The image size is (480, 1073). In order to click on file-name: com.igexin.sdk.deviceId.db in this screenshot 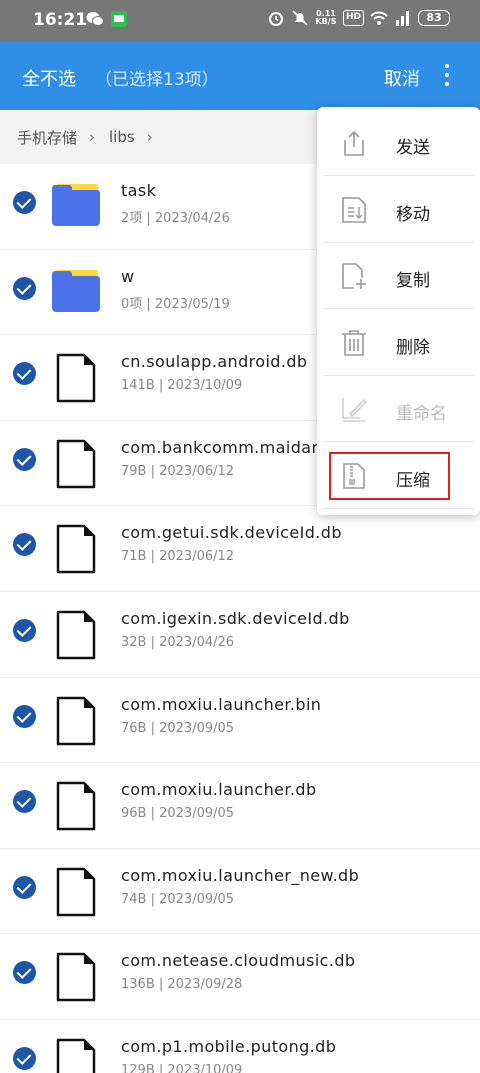, I will do `click(235, 618)`.